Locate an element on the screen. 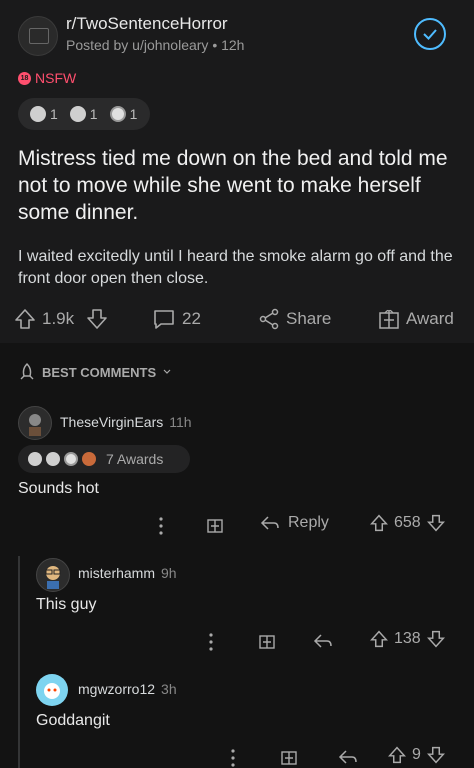 The image size is (474, 768). post-actions: 1.9k 22 Share Award is located at coordinates (237, 320).